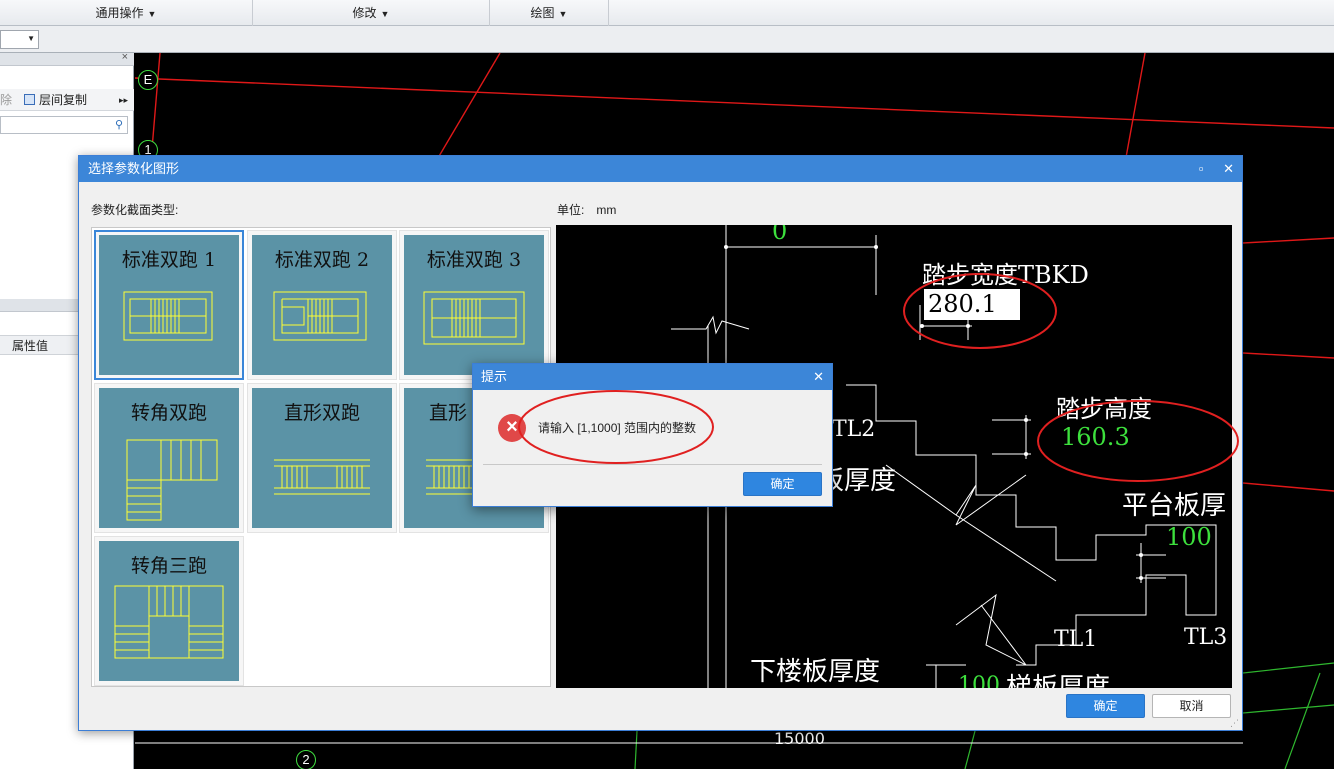  I want to click on stair-slab-label: 梯板厚度, so click(1058, 680).